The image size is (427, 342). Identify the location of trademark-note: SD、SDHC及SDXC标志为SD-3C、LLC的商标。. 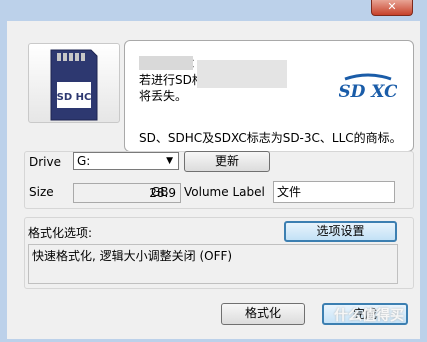
(270, 138).